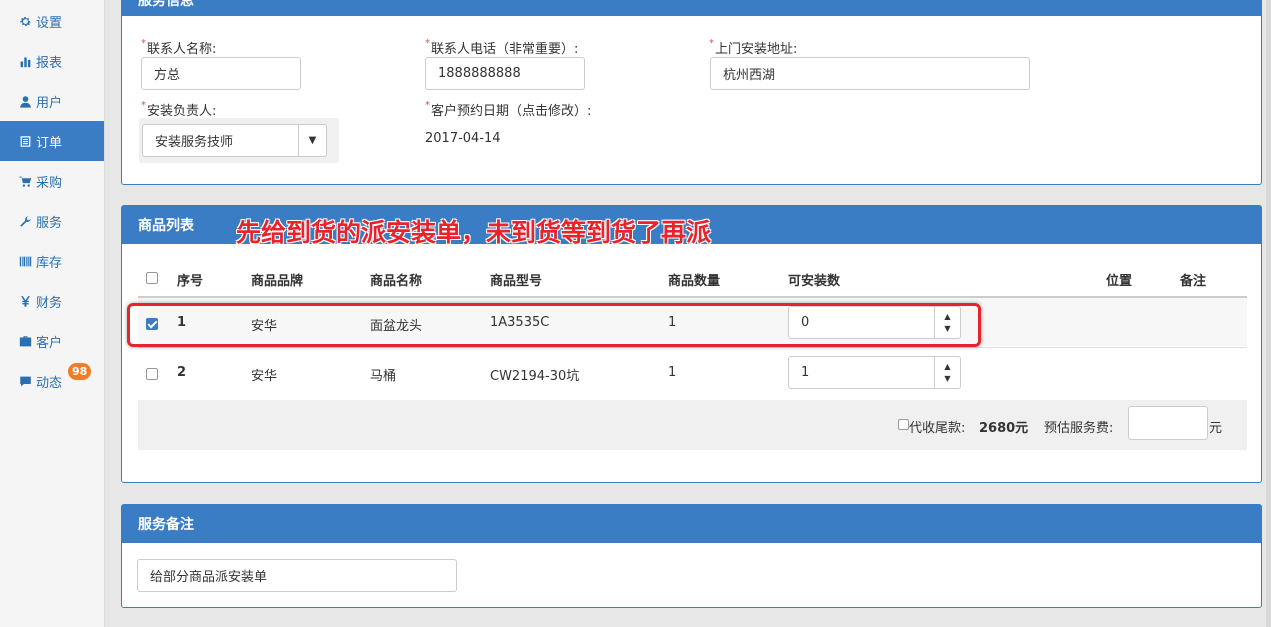  Describe the element at coordinates (1079, 428) in the screenshot. I see `service-fee-label: 预估服务费:` at that location.